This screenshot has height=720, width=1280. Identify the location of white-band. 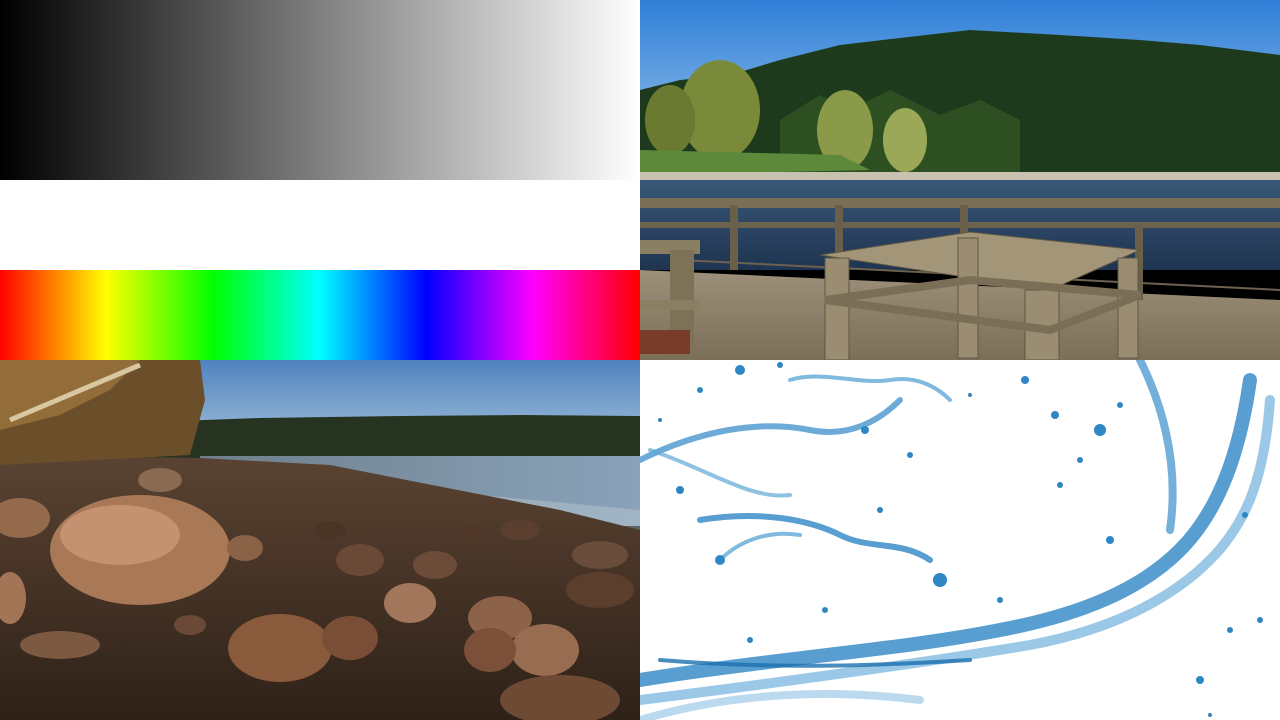
(320, 225).